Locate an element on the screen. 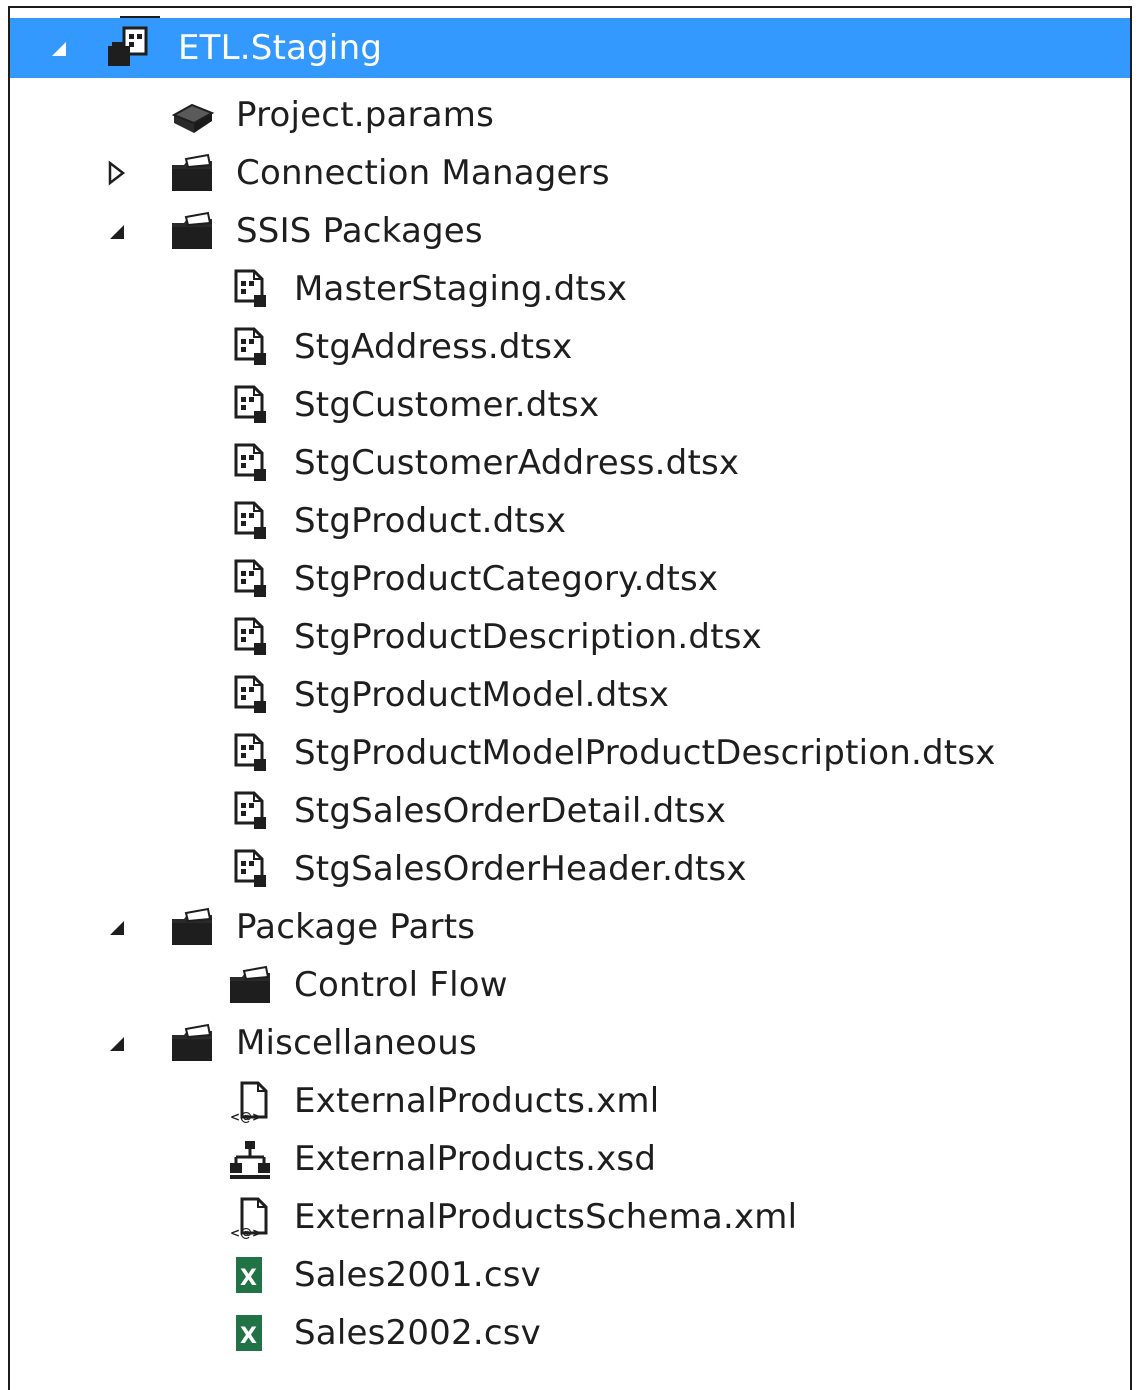 This screenshot has height=1390, width=1140. tree-item-miscellaneous: Miscellaneous is located at coordinates (570, 1043).